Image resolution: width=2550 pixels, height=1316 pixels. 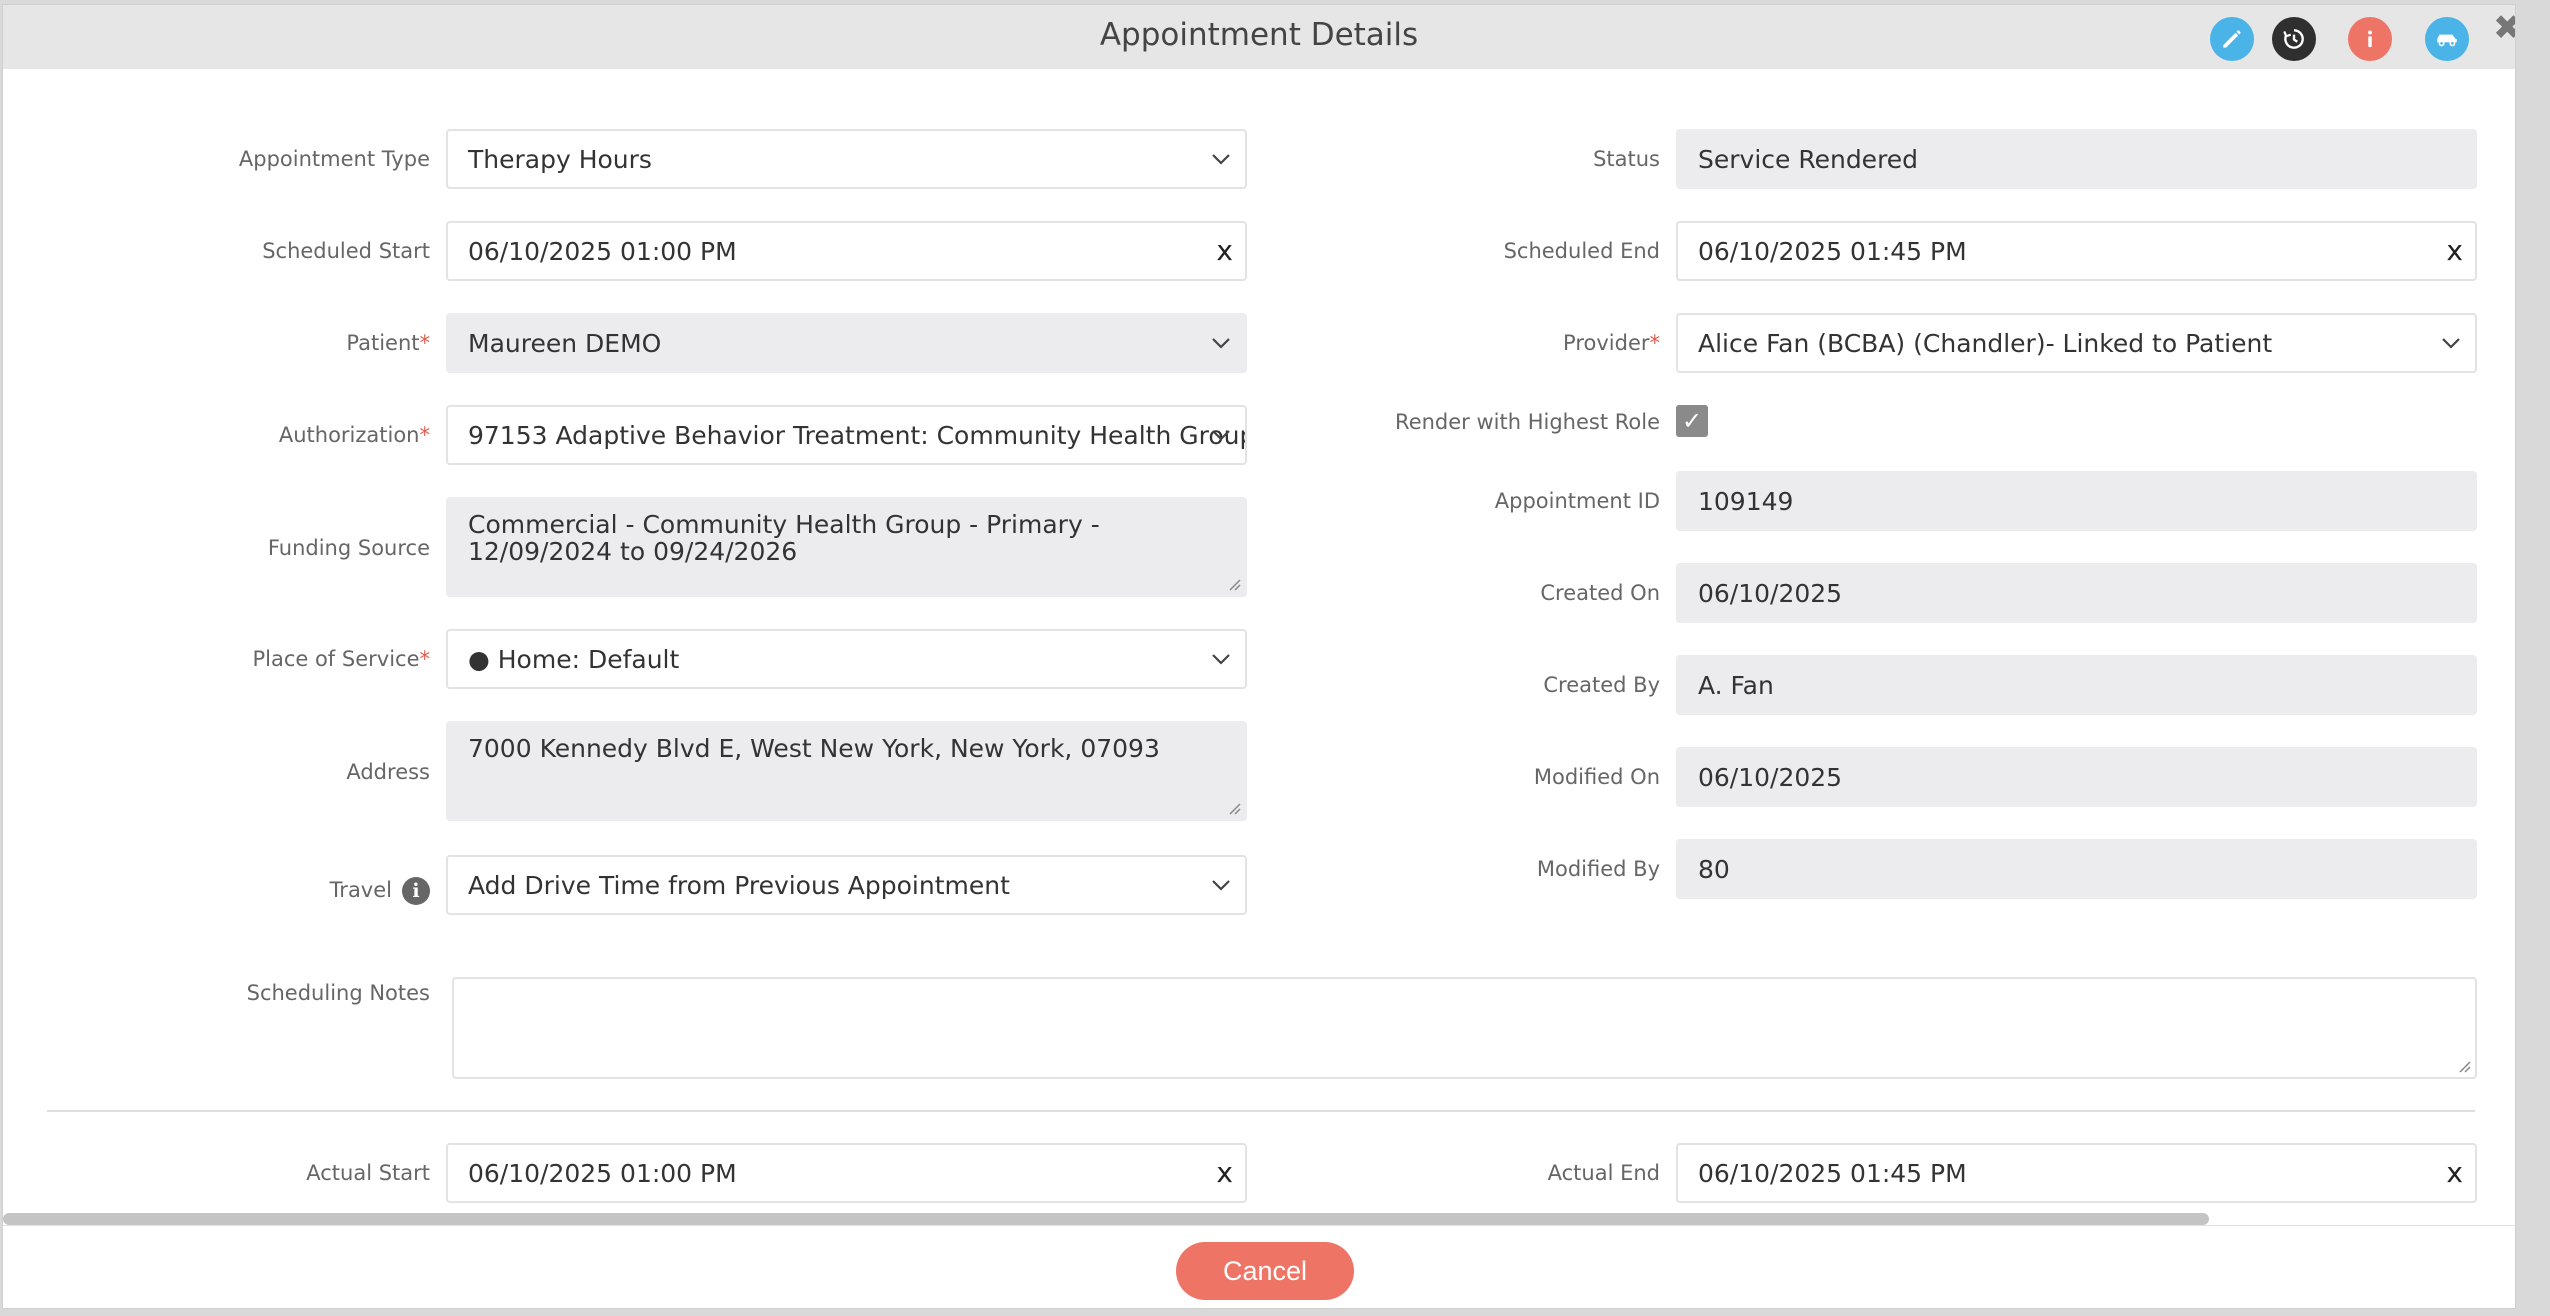 I want to click on travel-label: Travel i, so click(x=380, y=890).